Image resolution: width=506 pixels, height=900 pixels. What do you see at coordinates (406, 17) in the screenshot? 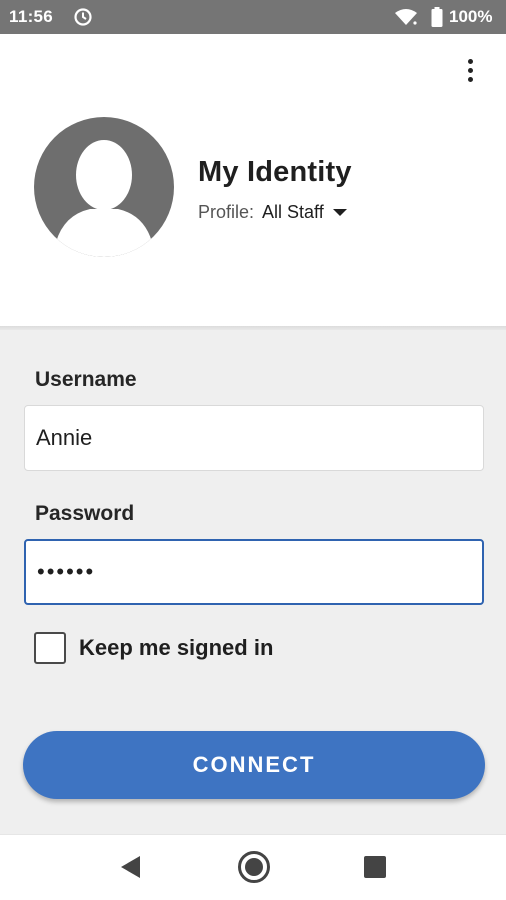
I see `wifi-icon` at bounding box center [406, 17].